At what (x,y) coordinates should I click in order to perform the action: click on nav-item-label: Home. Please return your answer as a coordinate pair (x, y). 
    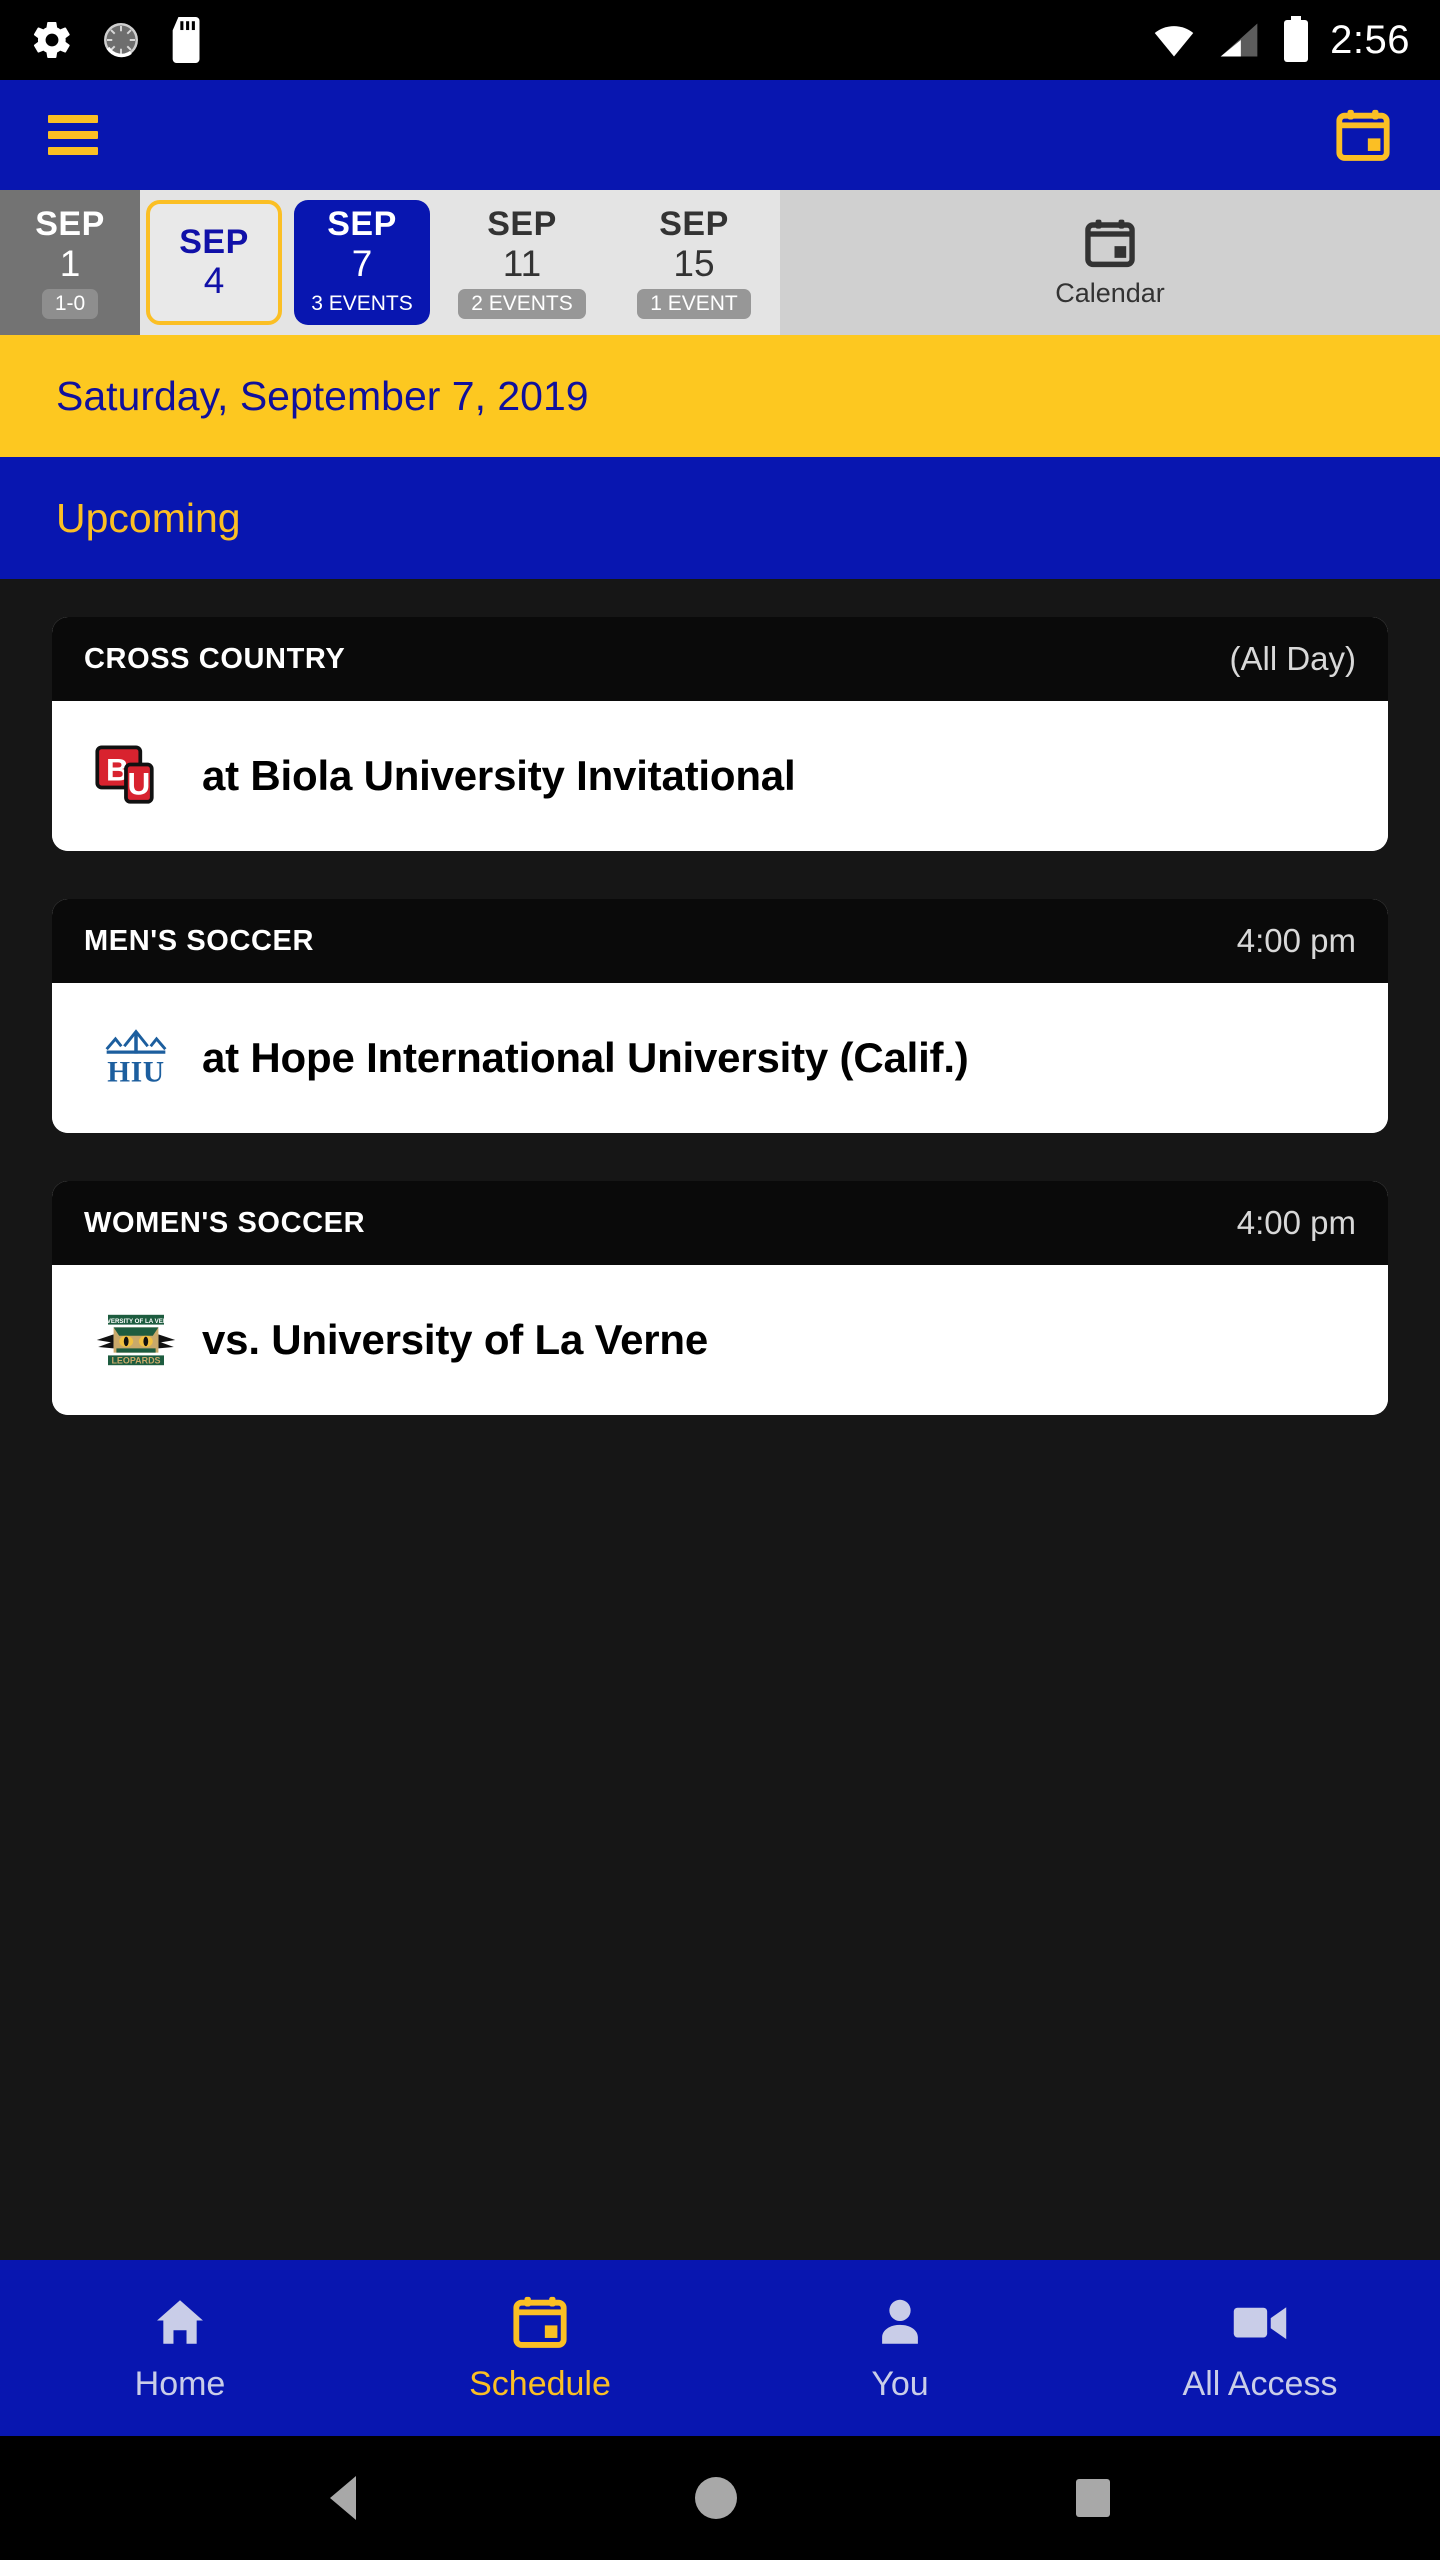
    Looking at the image, I should click on (180, 2383).